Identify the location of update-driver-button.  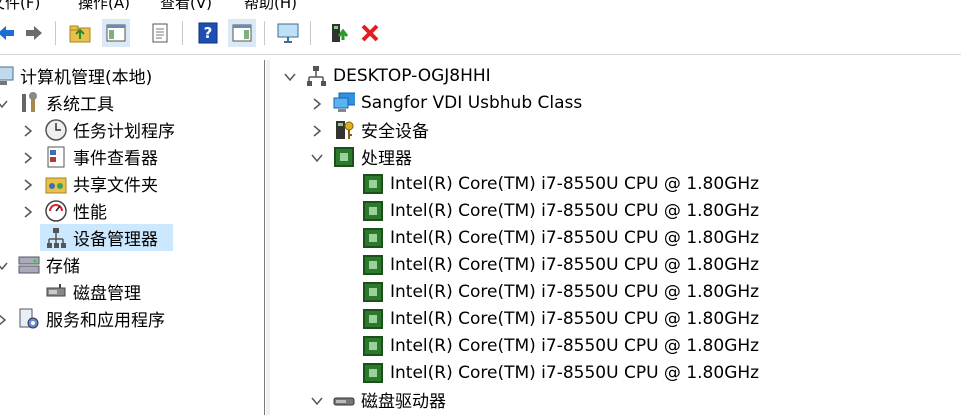
(340, 33).